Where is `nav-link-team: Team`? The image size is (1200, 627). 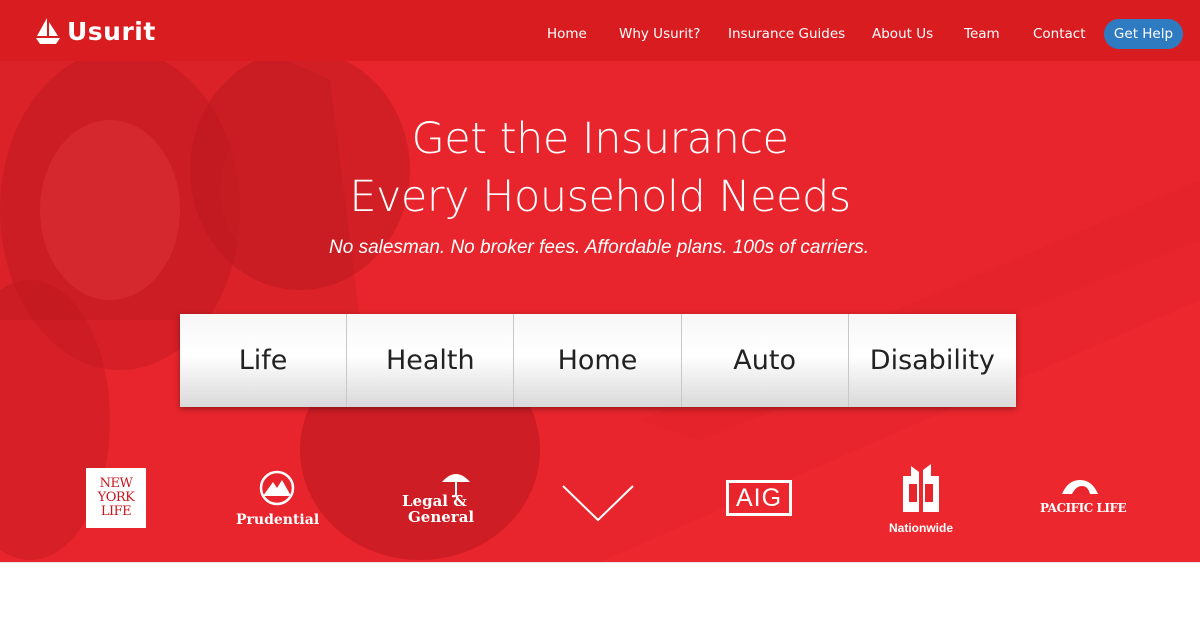 nav-link-team: Team is located at coordinates (982, 34).